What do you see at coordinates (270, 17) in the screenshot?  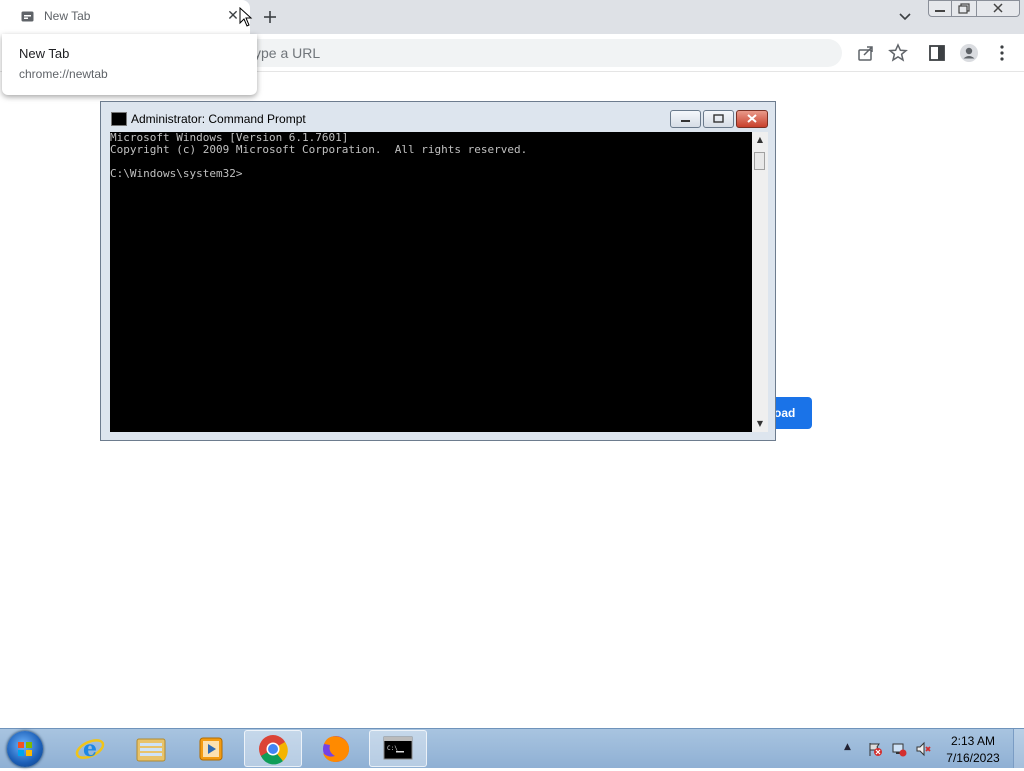 I see `new-tab-plus-icon` at bounding box center [270, 17].